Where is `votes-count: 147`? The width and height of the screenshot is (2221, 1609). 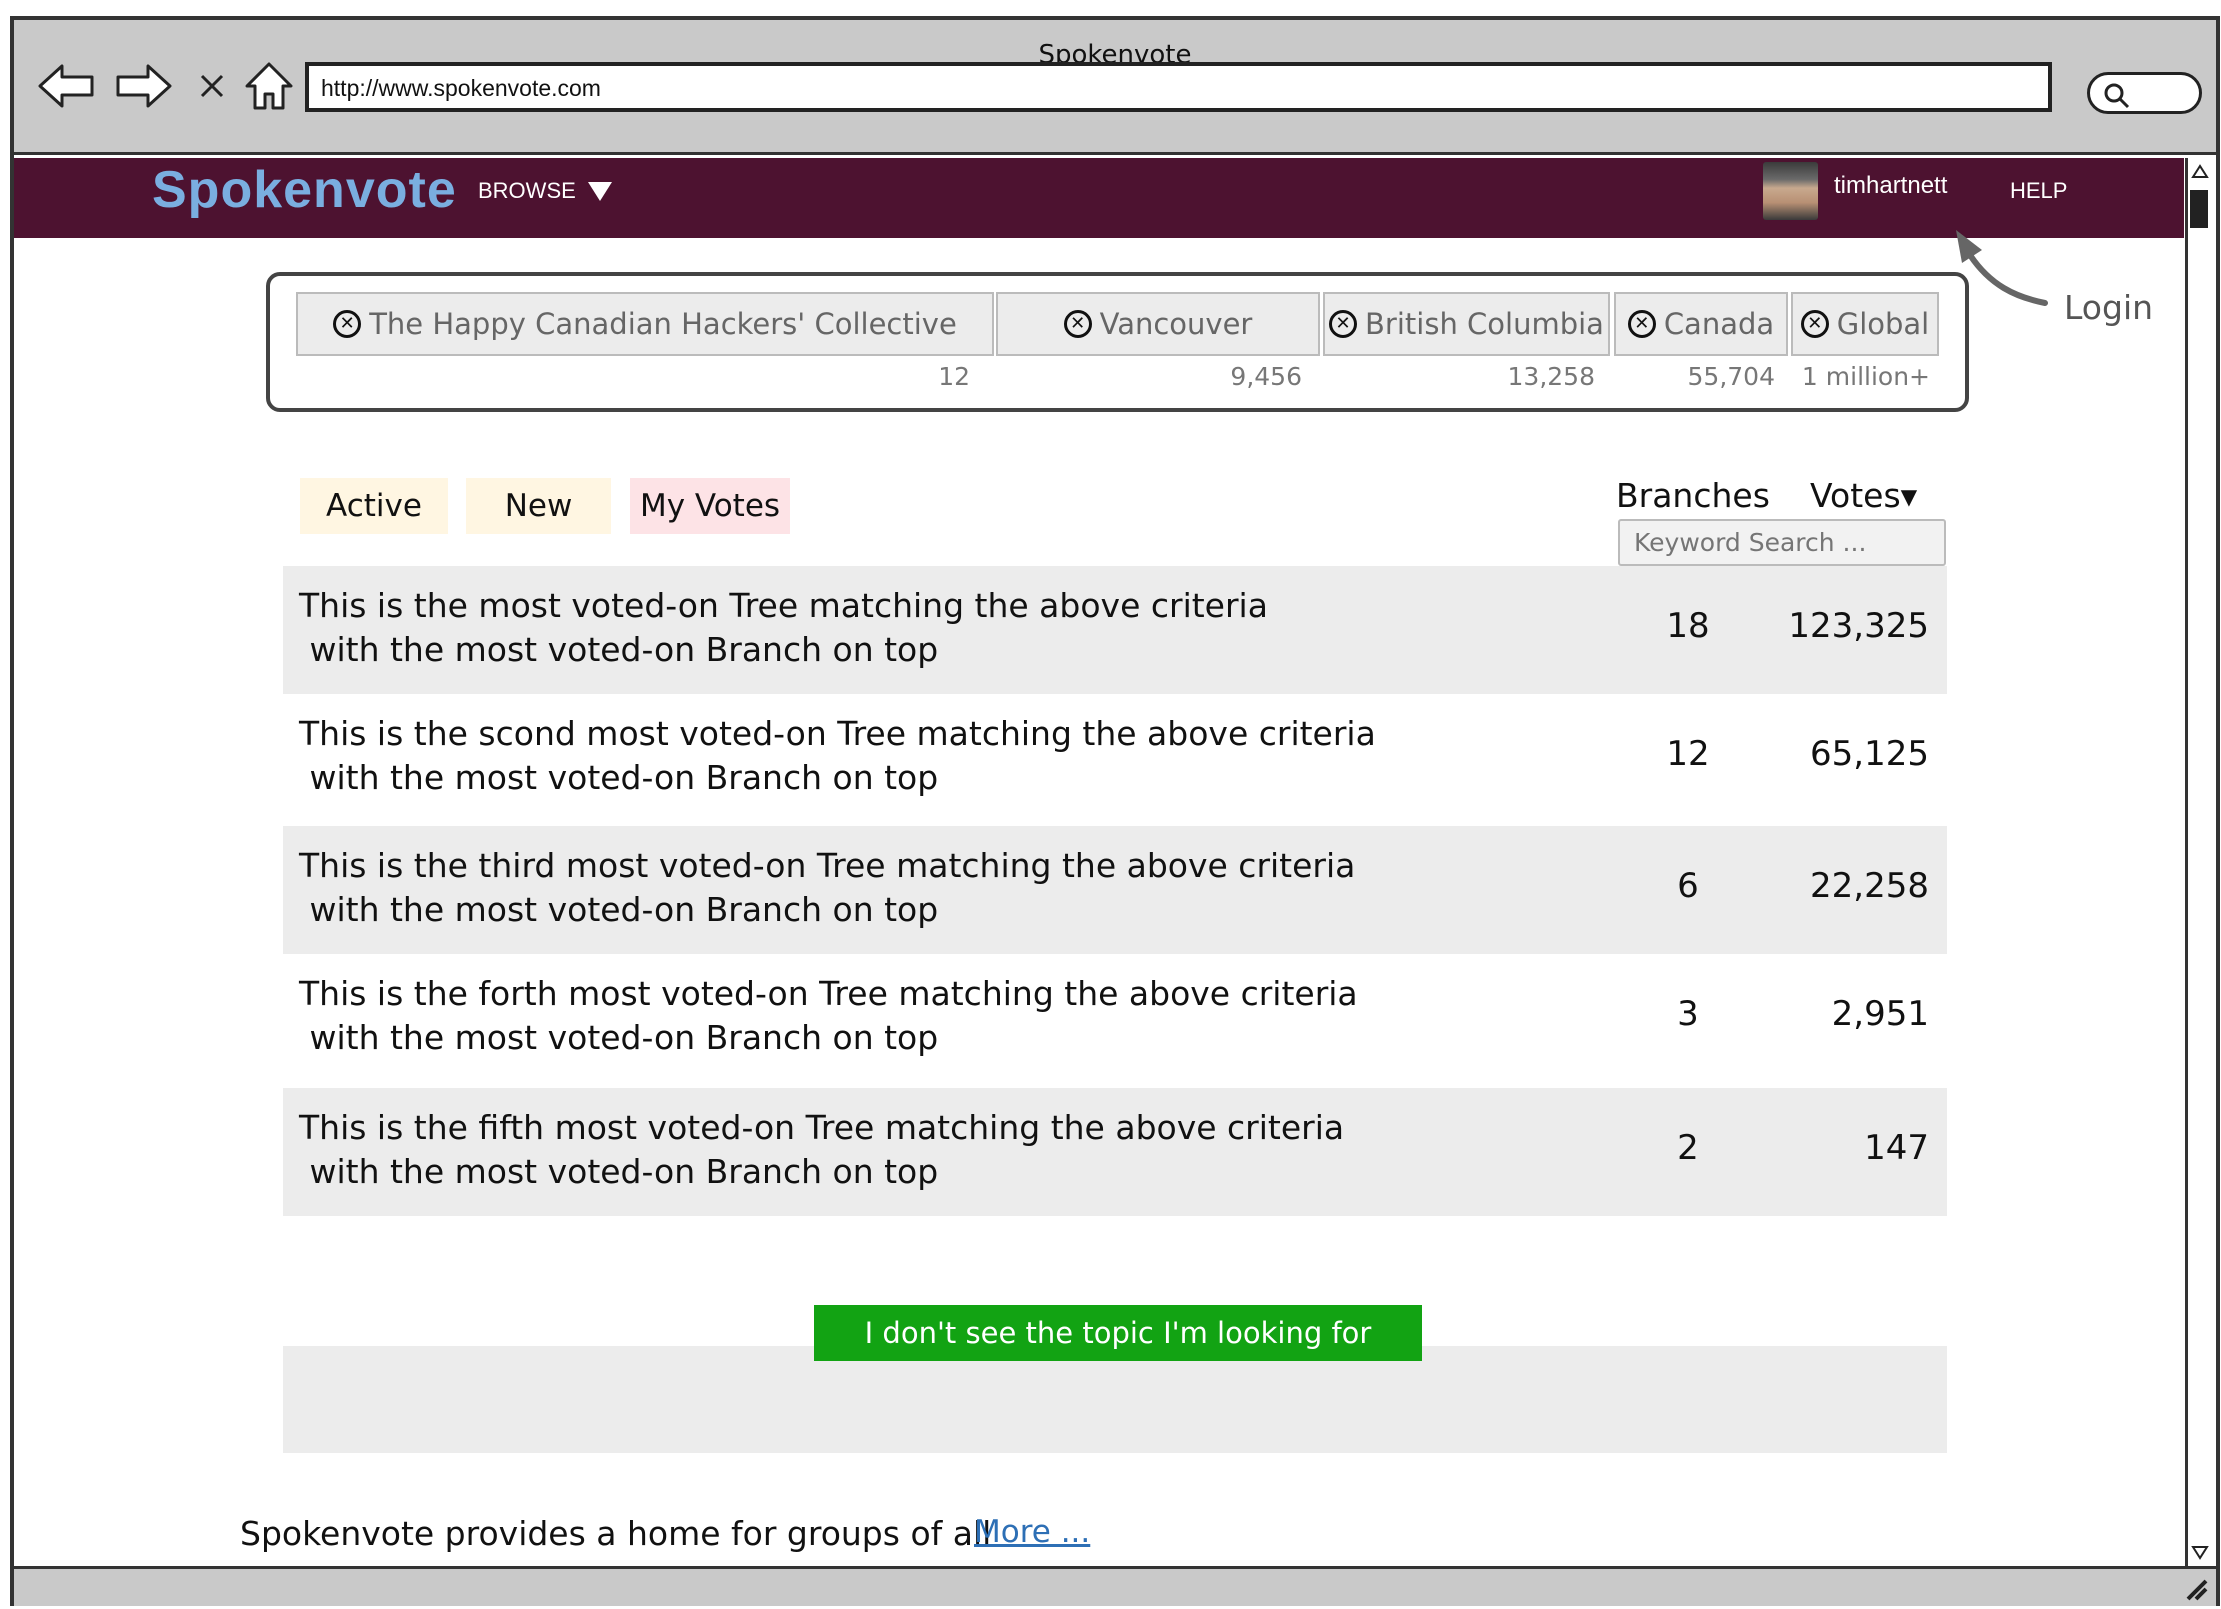
votes-count: 147 is located at coordinates (1896, 1148).